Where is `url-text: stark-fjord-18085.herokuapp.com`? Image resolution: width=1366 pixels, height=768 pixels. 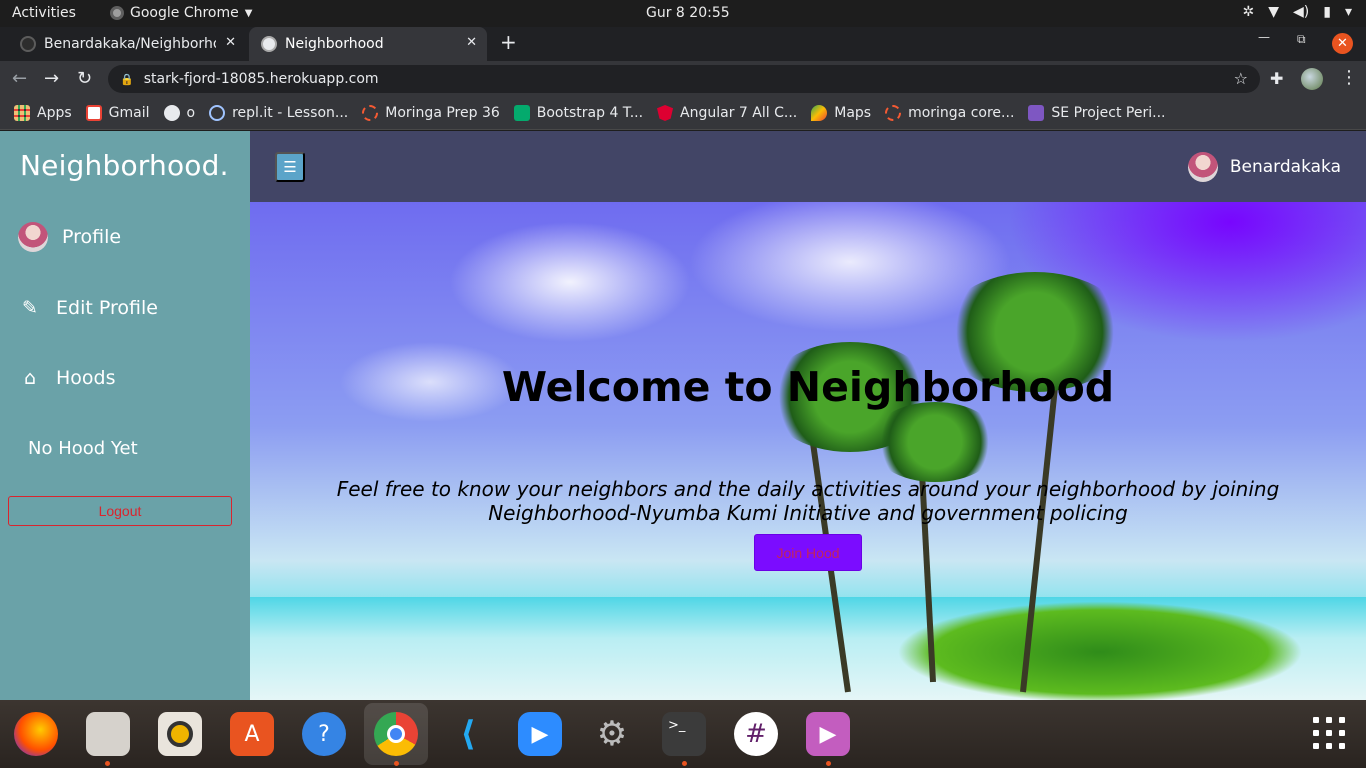
url-text: stark-fjord-18085.herokuapp.com is located at coordinates (261, 79).